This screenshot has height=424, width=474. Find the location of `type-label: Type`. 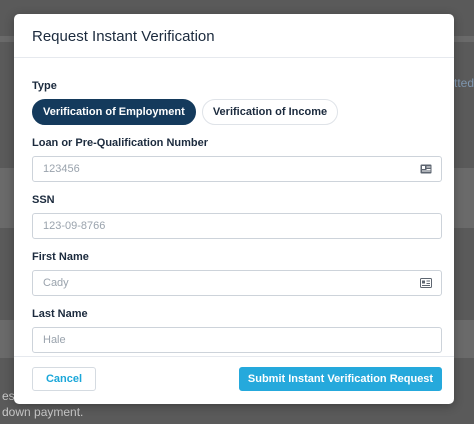

type-label: Type is located at coordinates (44, 86).